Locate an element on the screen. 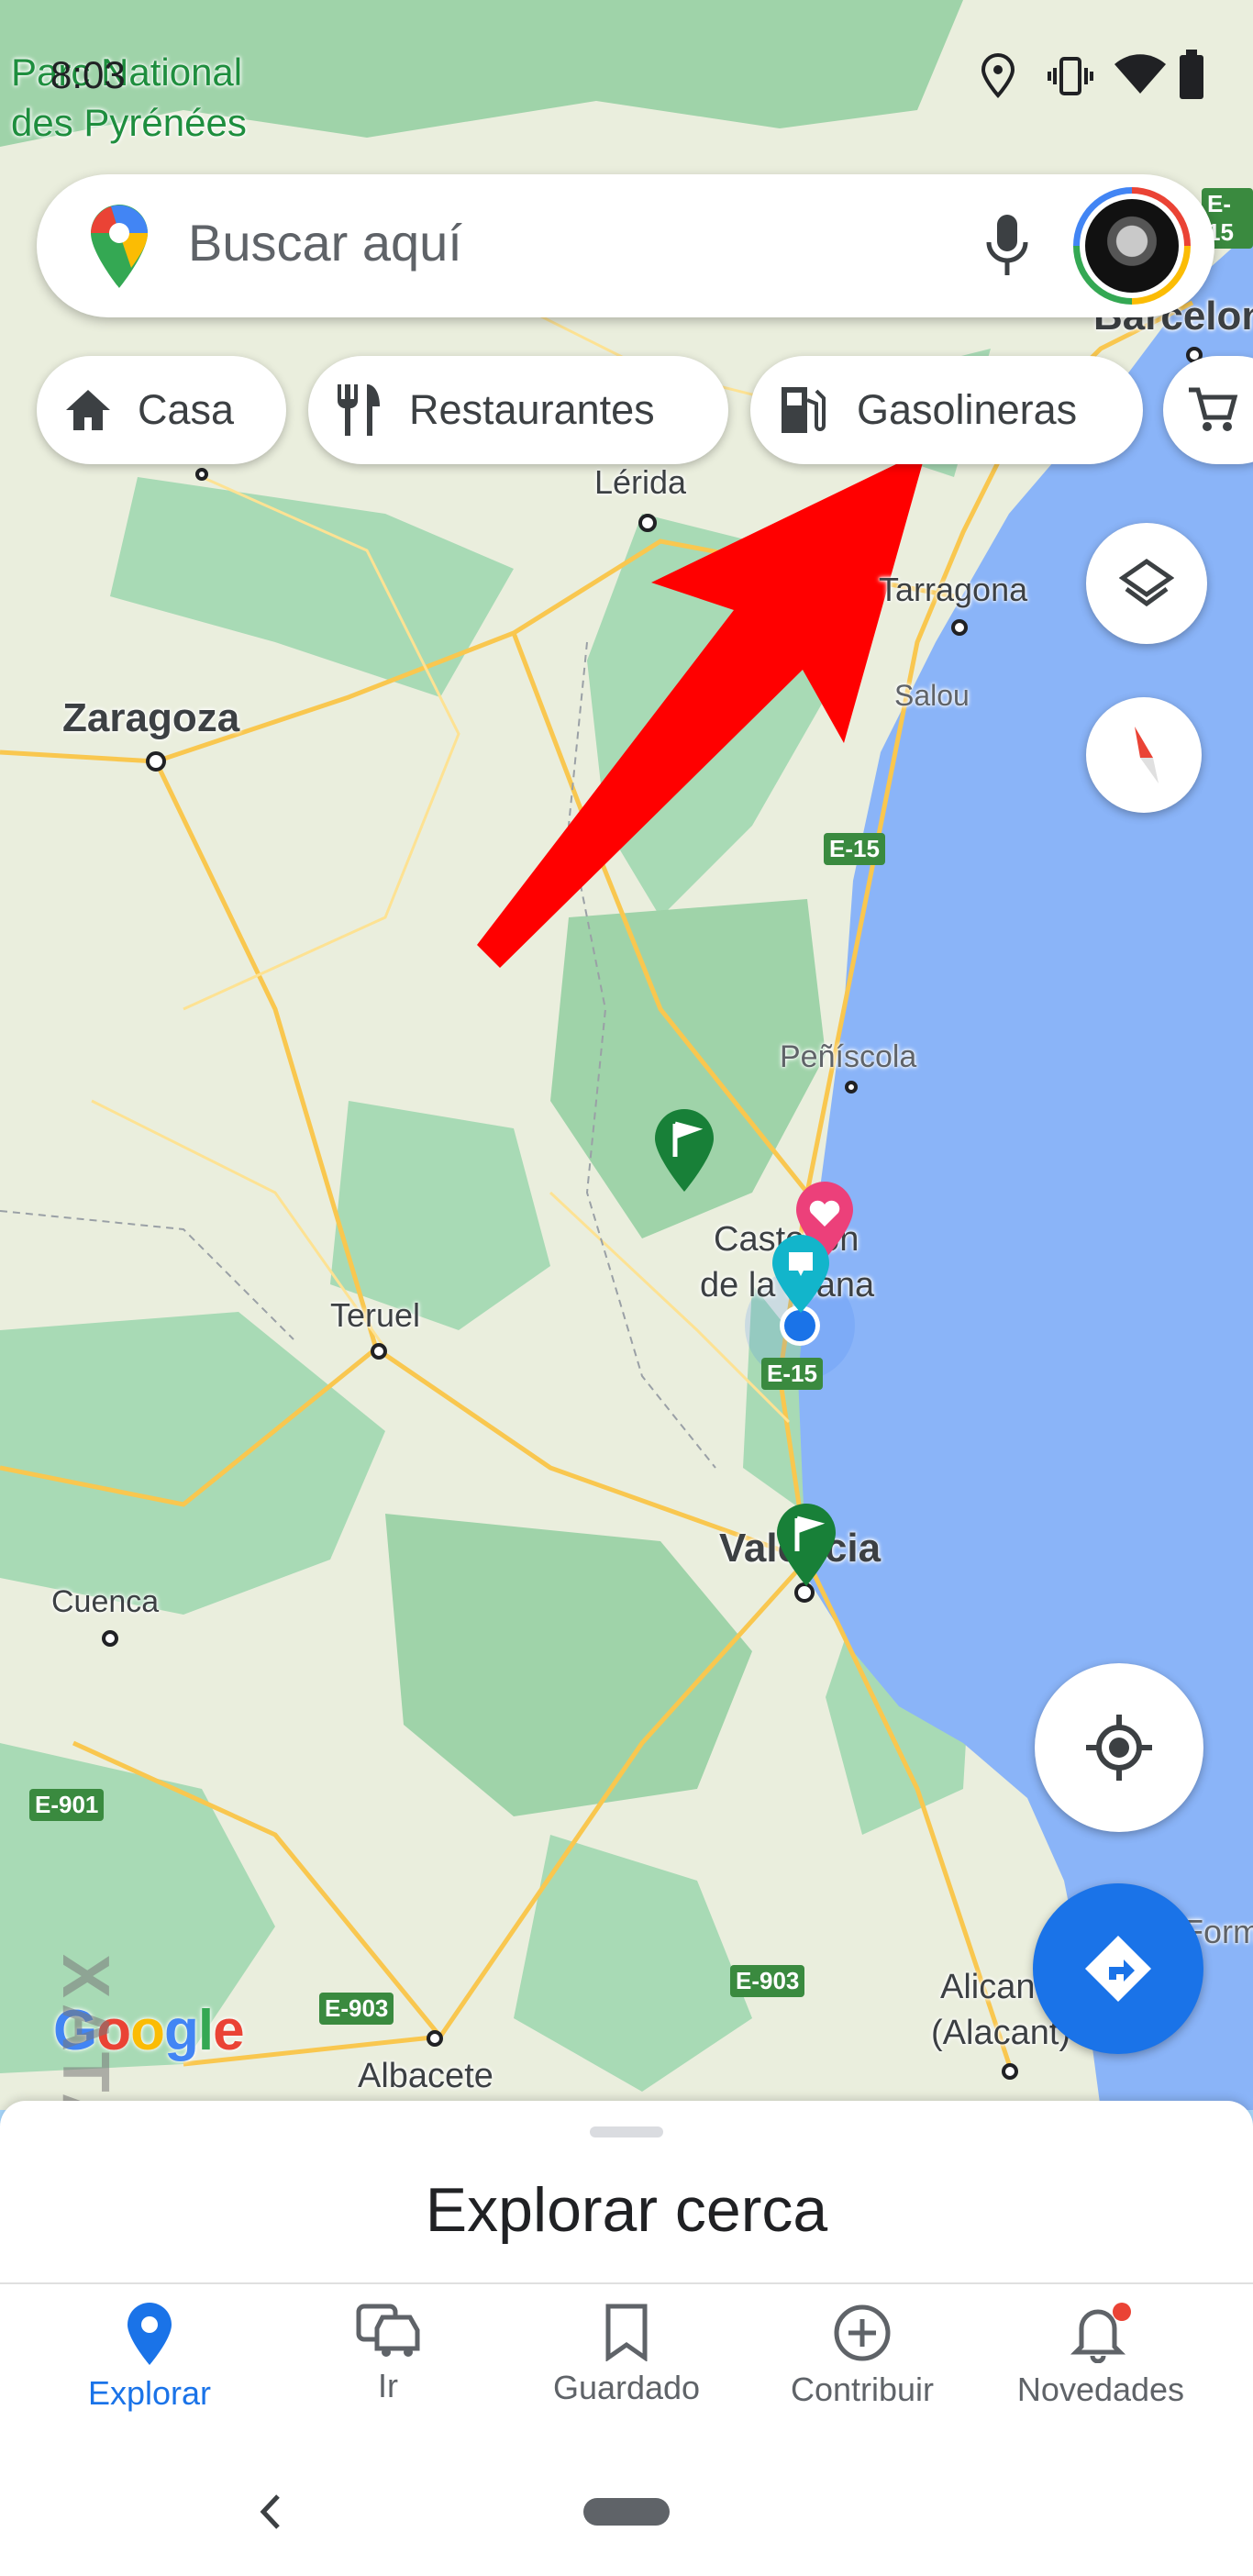  chip-label-restaurants: Restaurantes is located at coordinates (532, 409).